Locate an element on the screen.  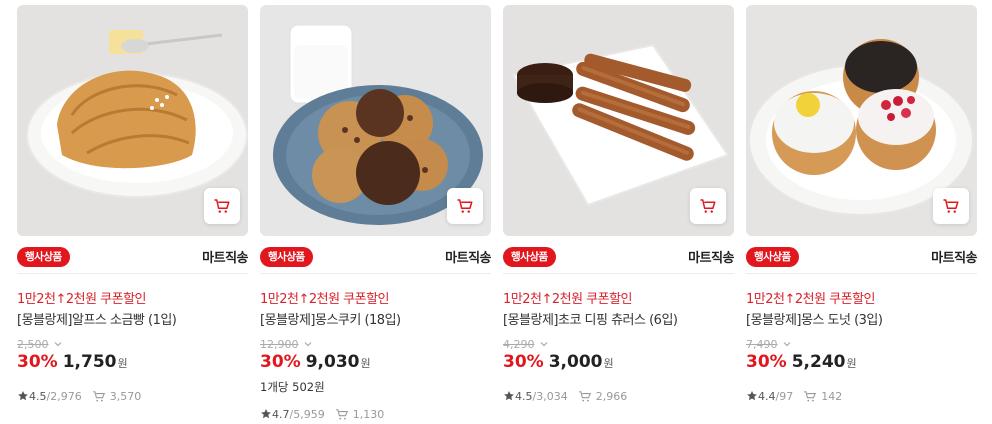
original-price-value: 12,900 is located at coordinates (279, 344).